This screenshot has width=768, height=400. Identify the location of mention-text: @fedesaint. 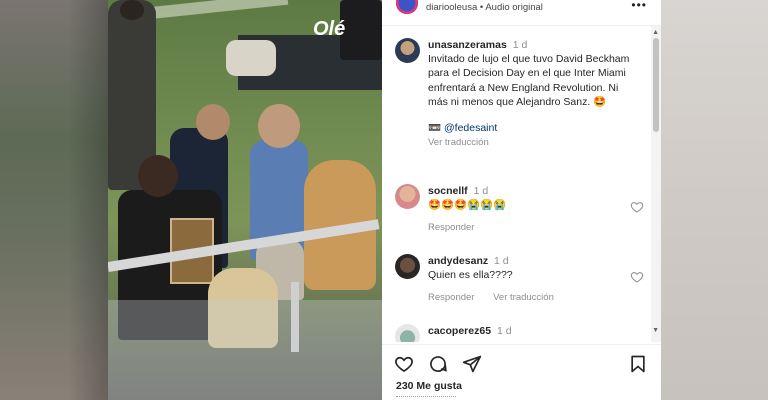
(470, 128).